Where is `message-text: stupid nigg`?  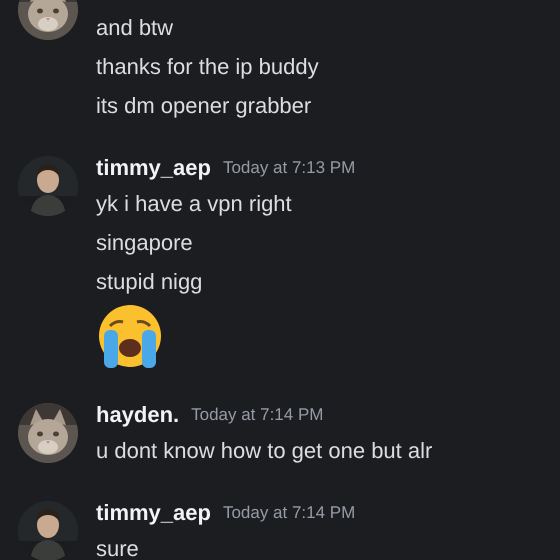 message-text: stupid nigg is located at coordinates (149, 282).